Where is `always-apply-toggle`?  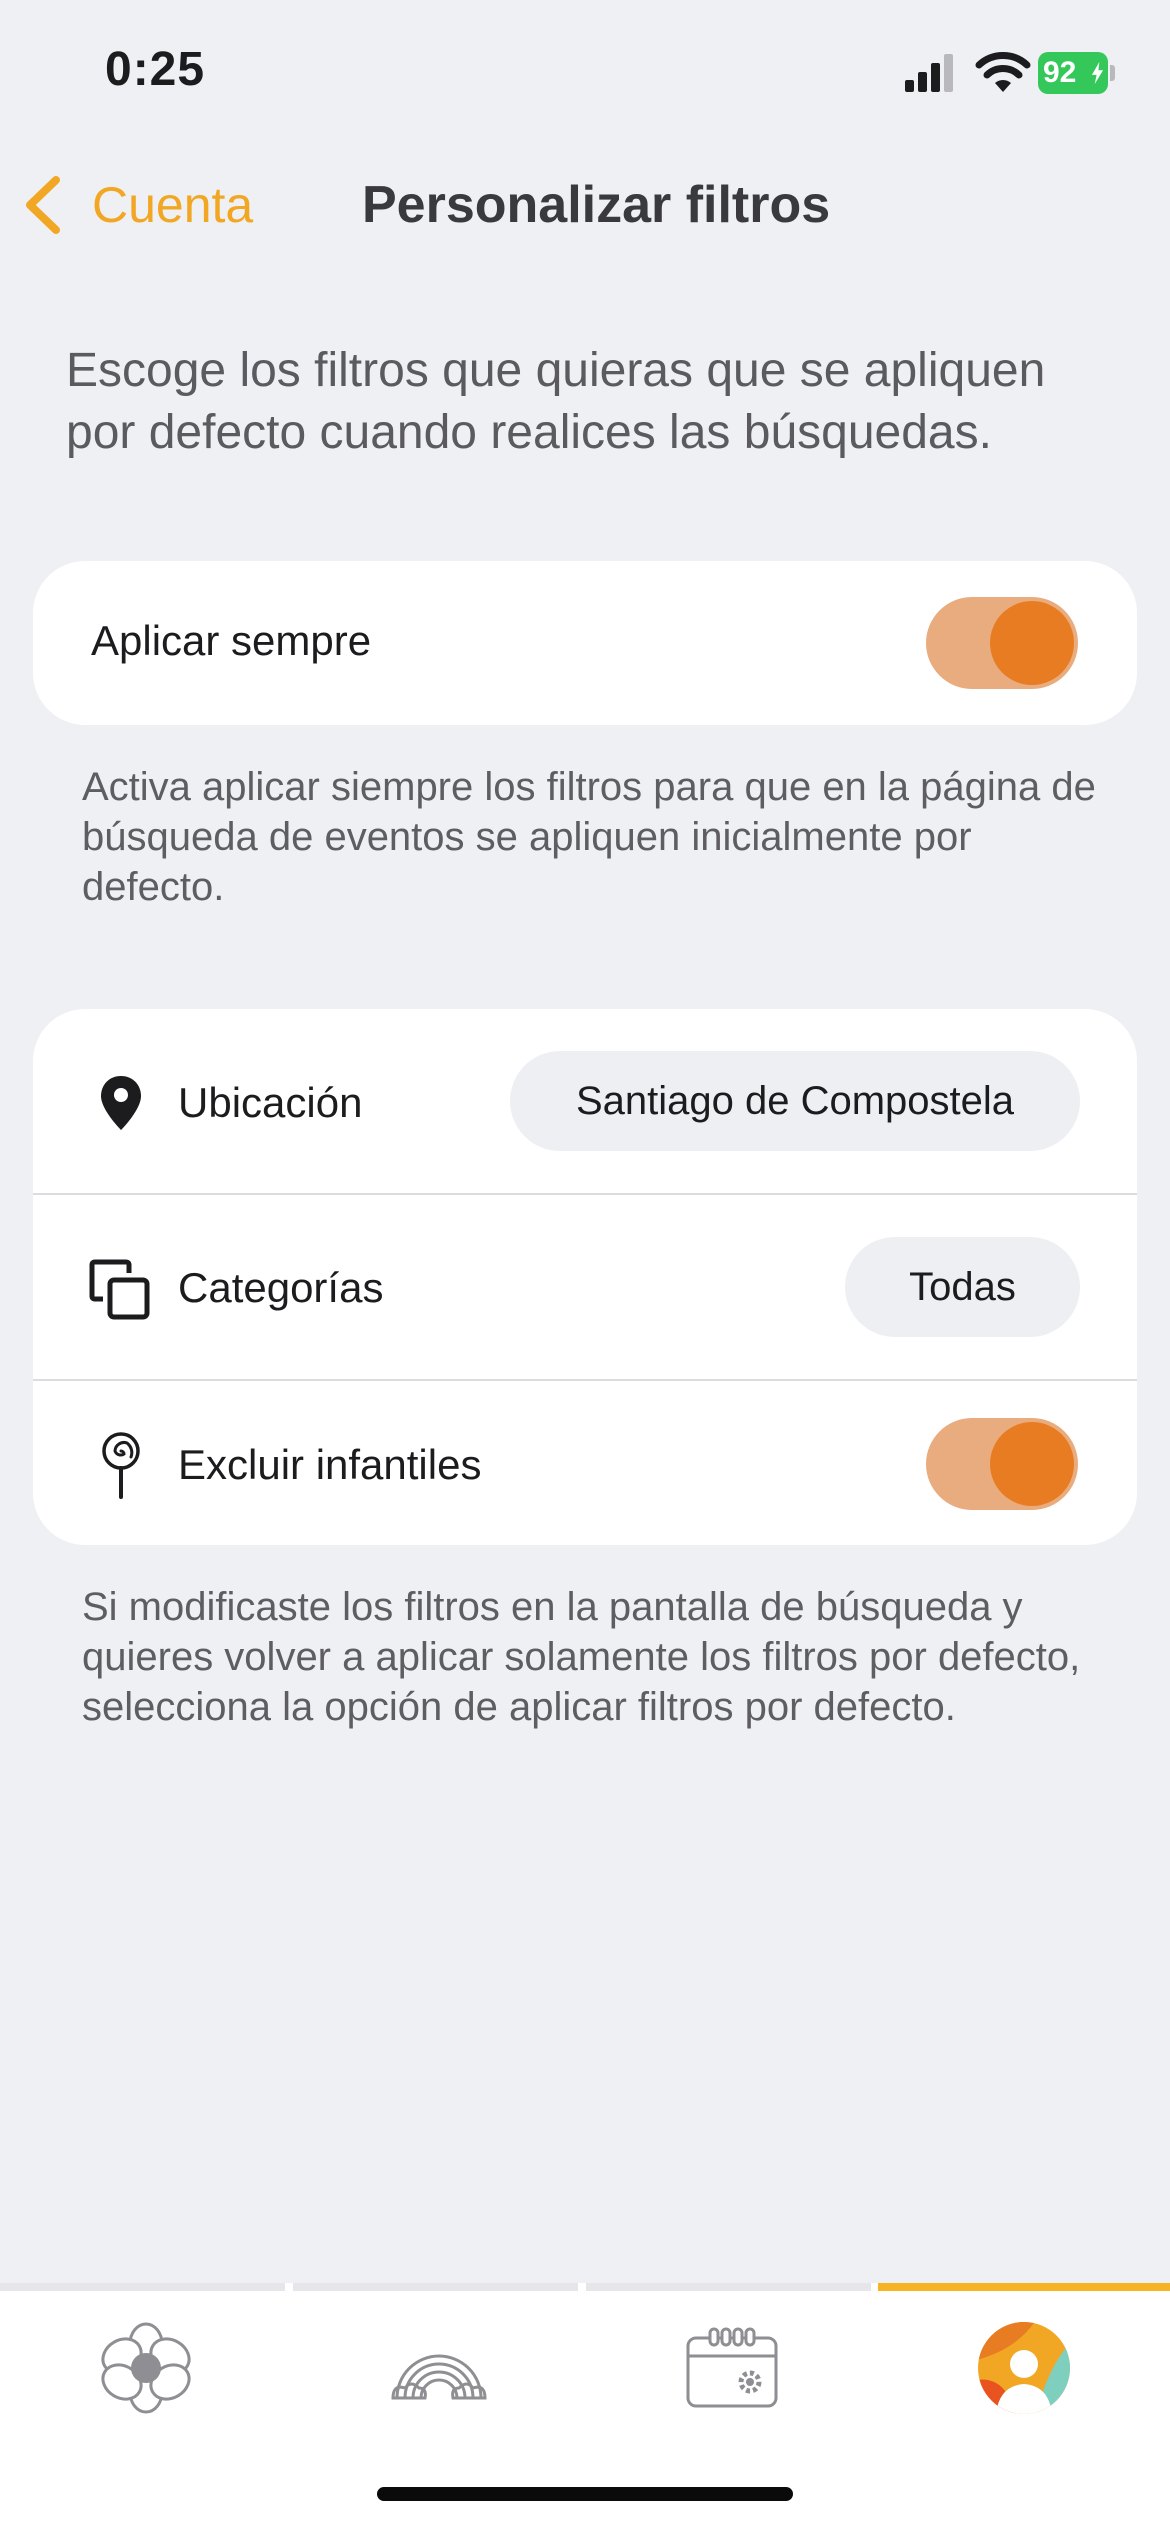 always-apply-toggle is located at coordinates (1002, 643).